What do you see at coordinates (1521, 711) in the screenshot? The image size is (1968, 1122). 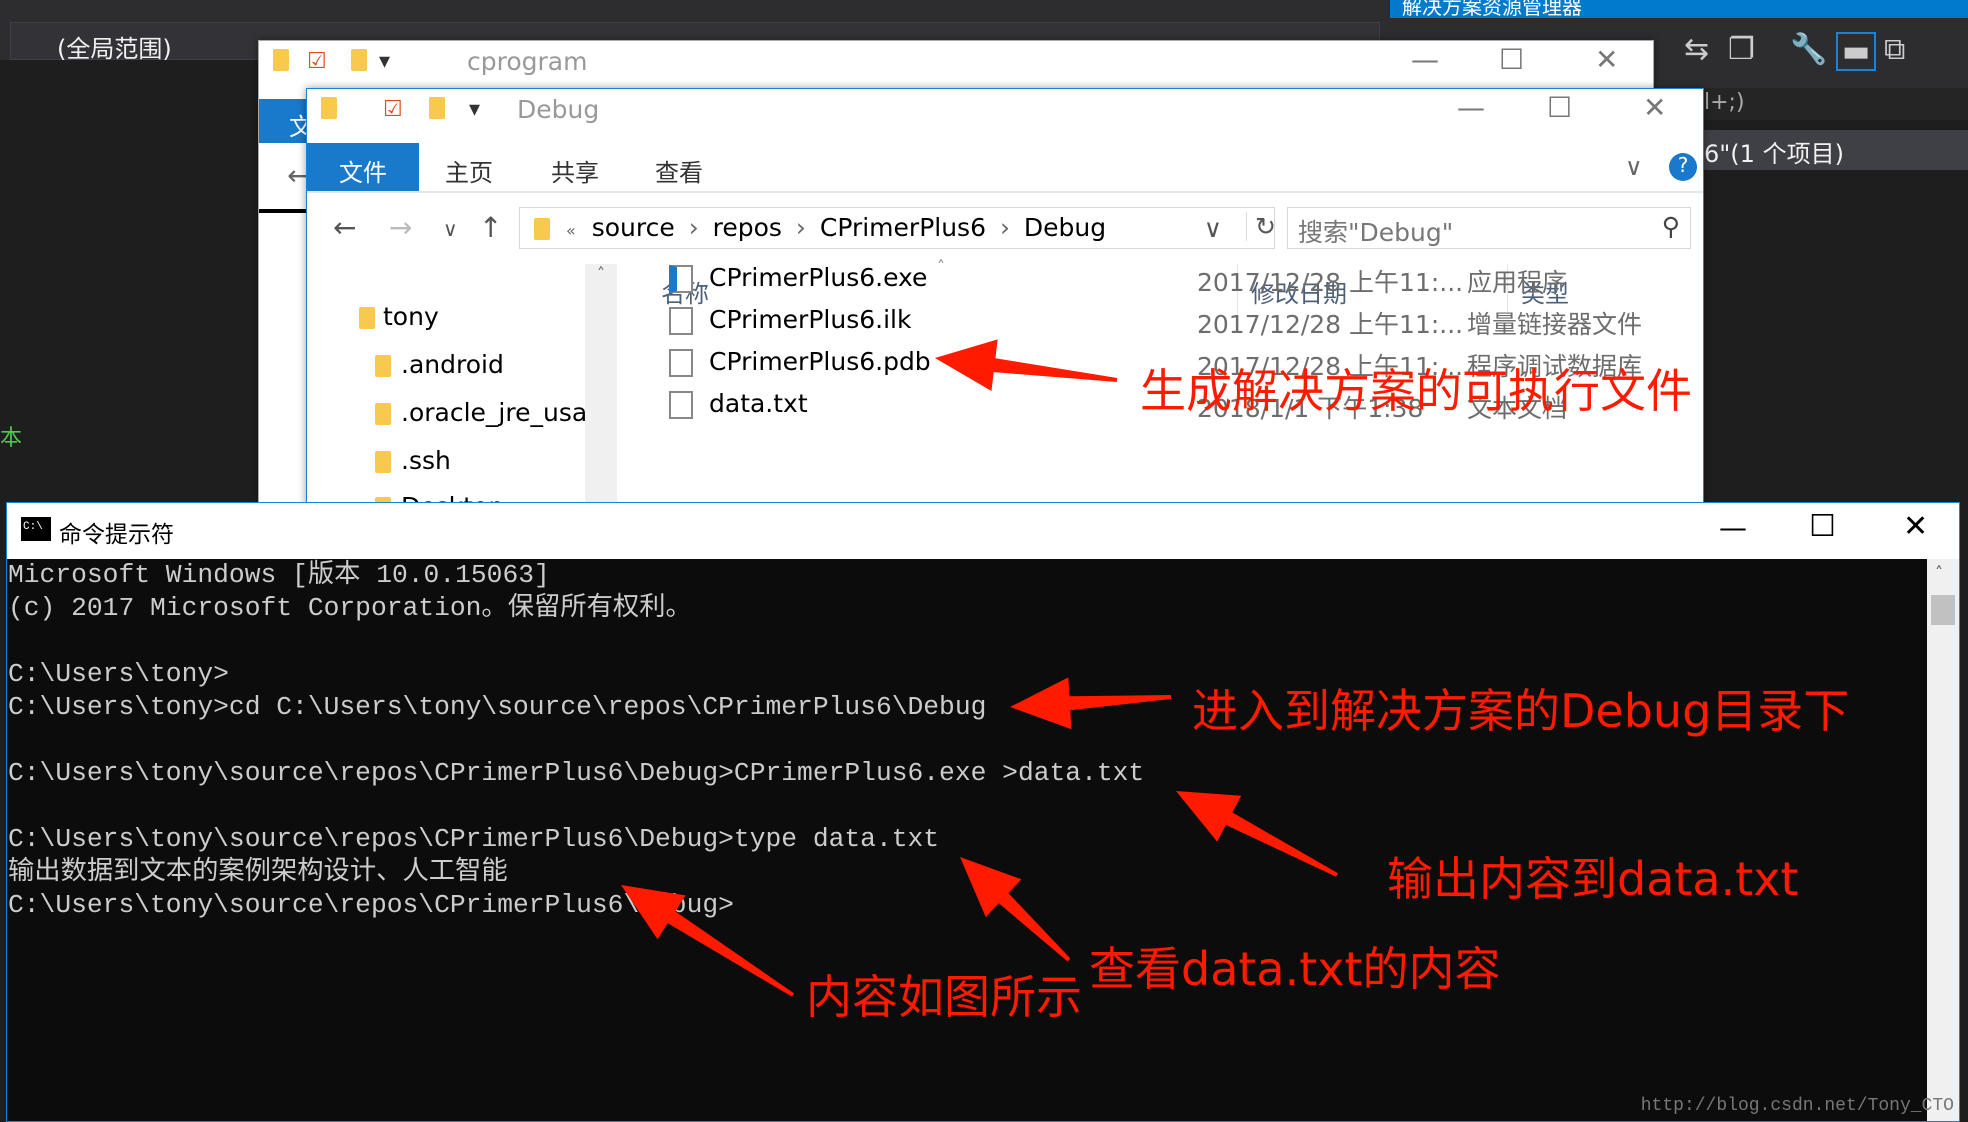 I see `annotation-cd-debug: 进入到解决方案的Debug目录下` at bounding box center [1521, 711].